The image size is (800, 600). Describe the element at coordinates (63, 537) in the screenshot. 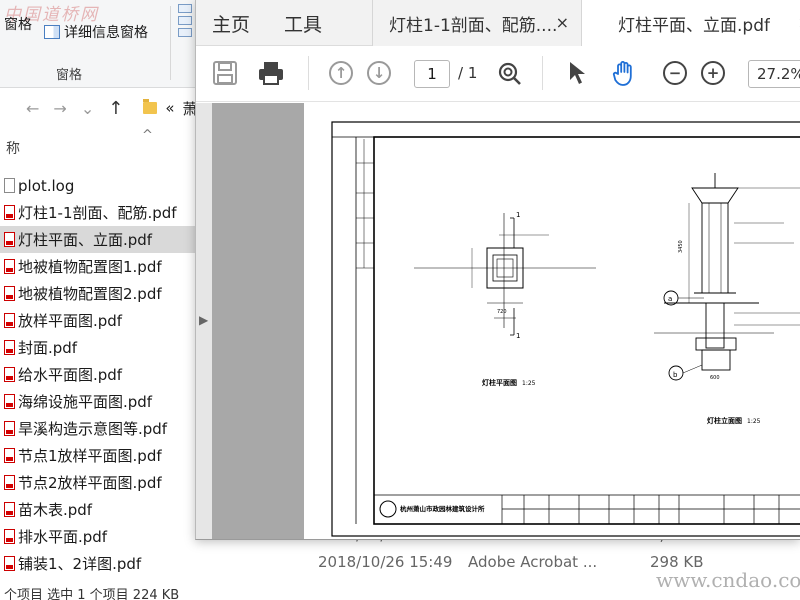

I see `file-name: 排水平面.pdf` at that location.